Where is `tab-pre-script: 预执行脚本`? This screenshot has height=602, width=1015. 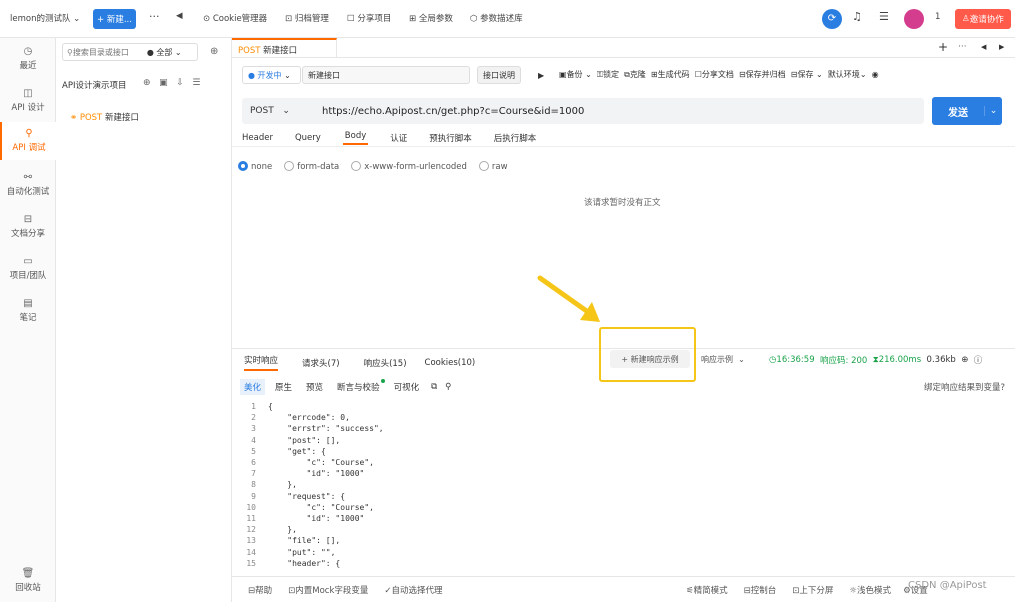
tab-pre-script: 预执行脚本 is located at coordinates (450, 138).